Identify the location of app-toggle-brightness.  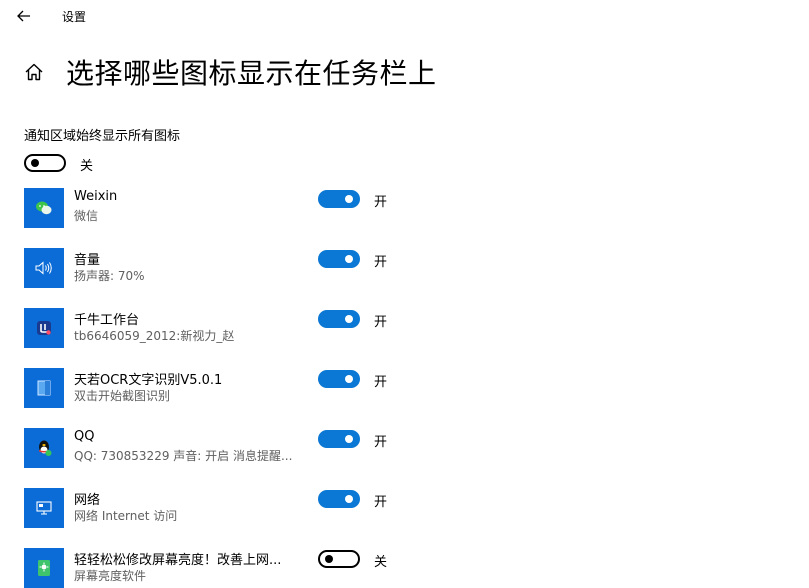
(339, 559).